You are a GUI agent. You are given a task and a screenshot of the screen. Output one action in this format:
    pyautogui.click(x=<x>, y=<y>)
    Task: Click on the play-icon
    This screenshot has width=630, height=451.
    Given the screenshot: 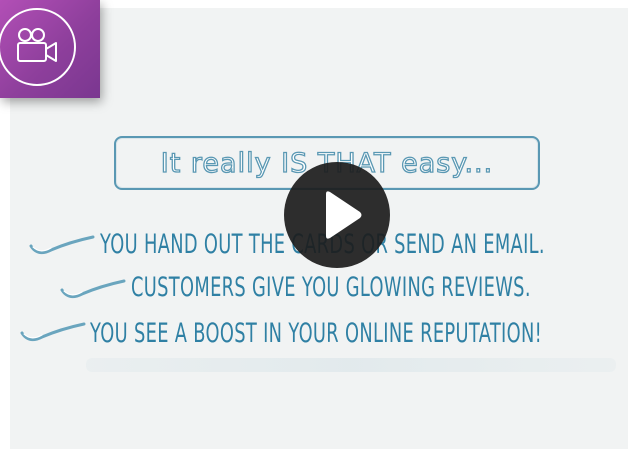 What is the action you would take?
    pyautogui.click(x=344, y=215)
    